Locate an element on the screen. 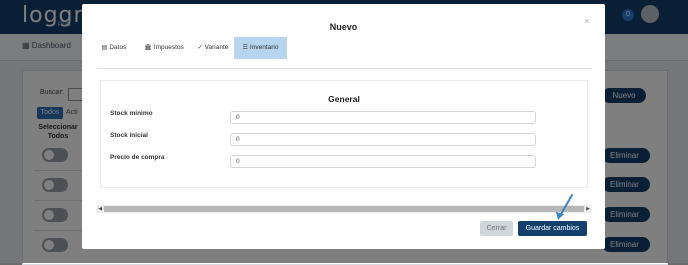 This screenshot has height=265, width=688. stock-initial-label: Stock inicial is located at coordinates (129, 135).